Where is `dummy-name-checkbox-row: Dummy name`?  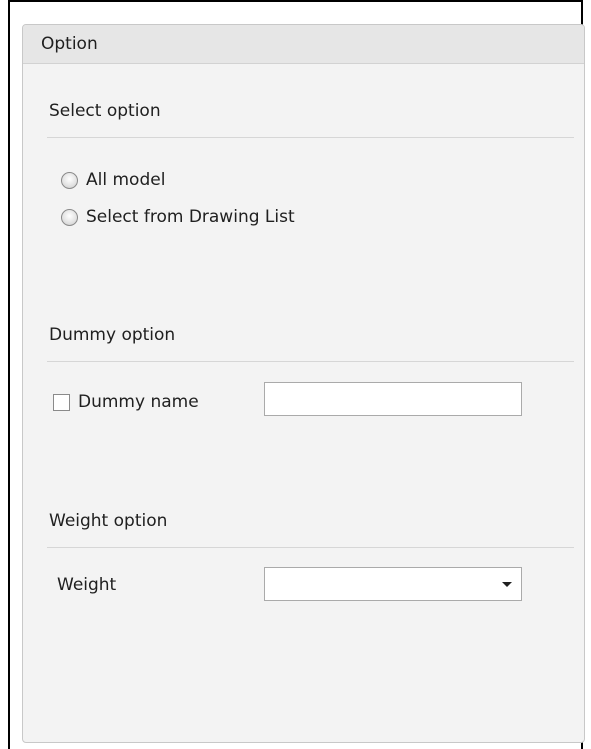
dummy-name-checkbox-row: Dummy name is located at coordinates (126, 402).